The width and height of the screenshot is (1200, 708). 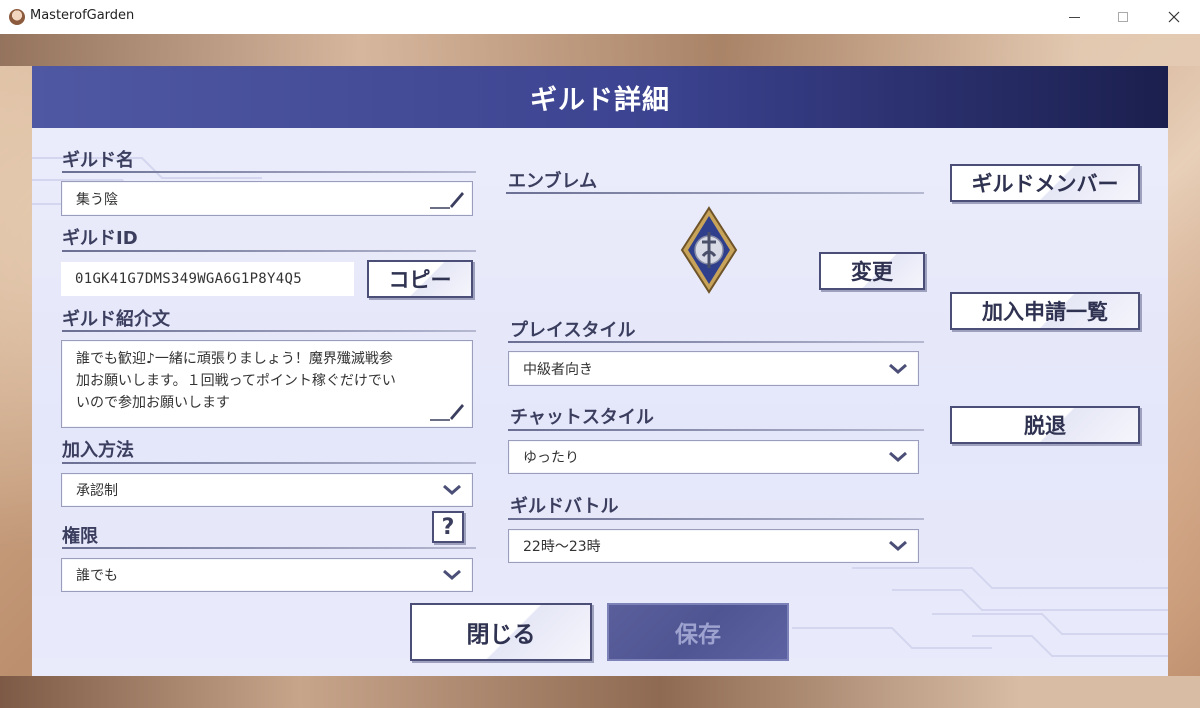 I want to click on change-emblem-button: 変更, so click(x=872, y=271).